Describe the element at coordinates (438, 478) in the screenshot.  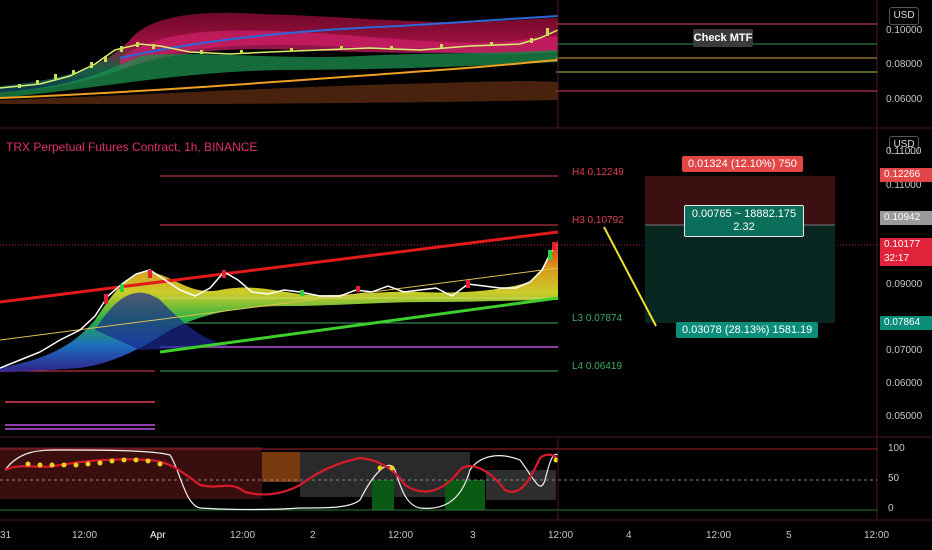
I see `oscillator-pane` at that location.